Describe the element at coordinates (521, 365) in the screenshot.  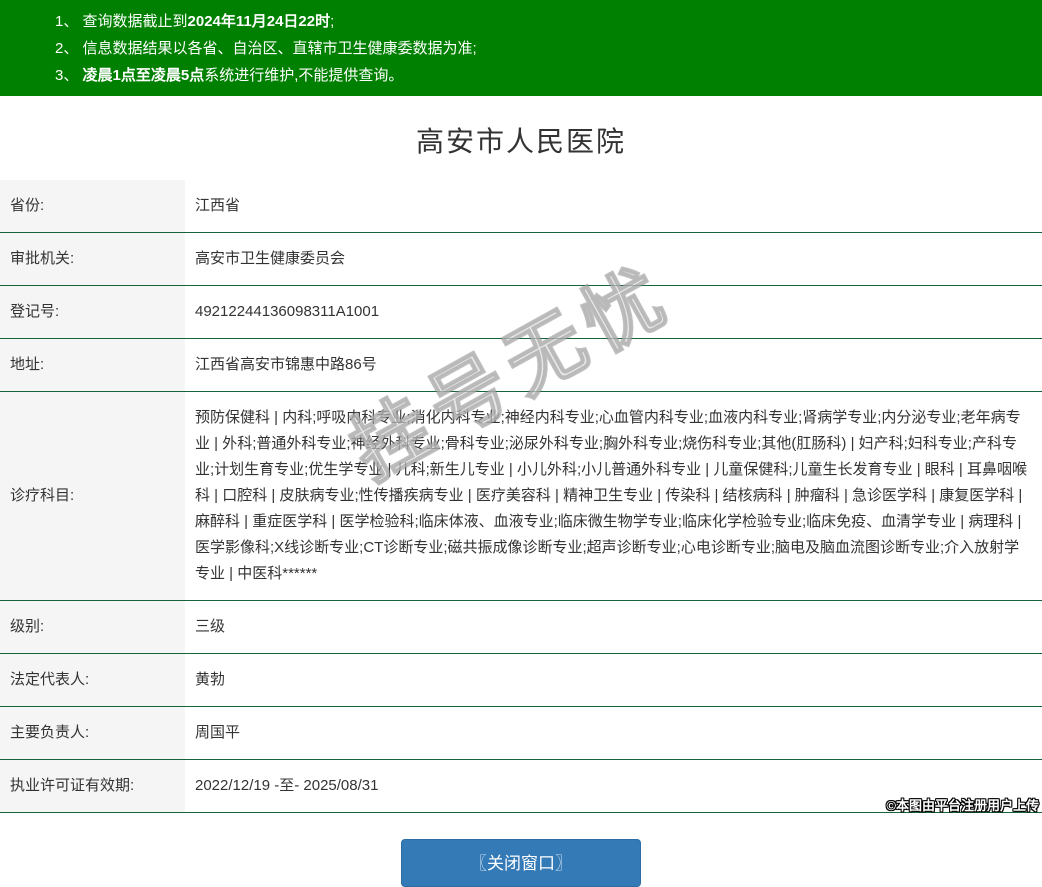
I see `table-row: 地址: 江西省高安市锦惠中路86号` at that location.